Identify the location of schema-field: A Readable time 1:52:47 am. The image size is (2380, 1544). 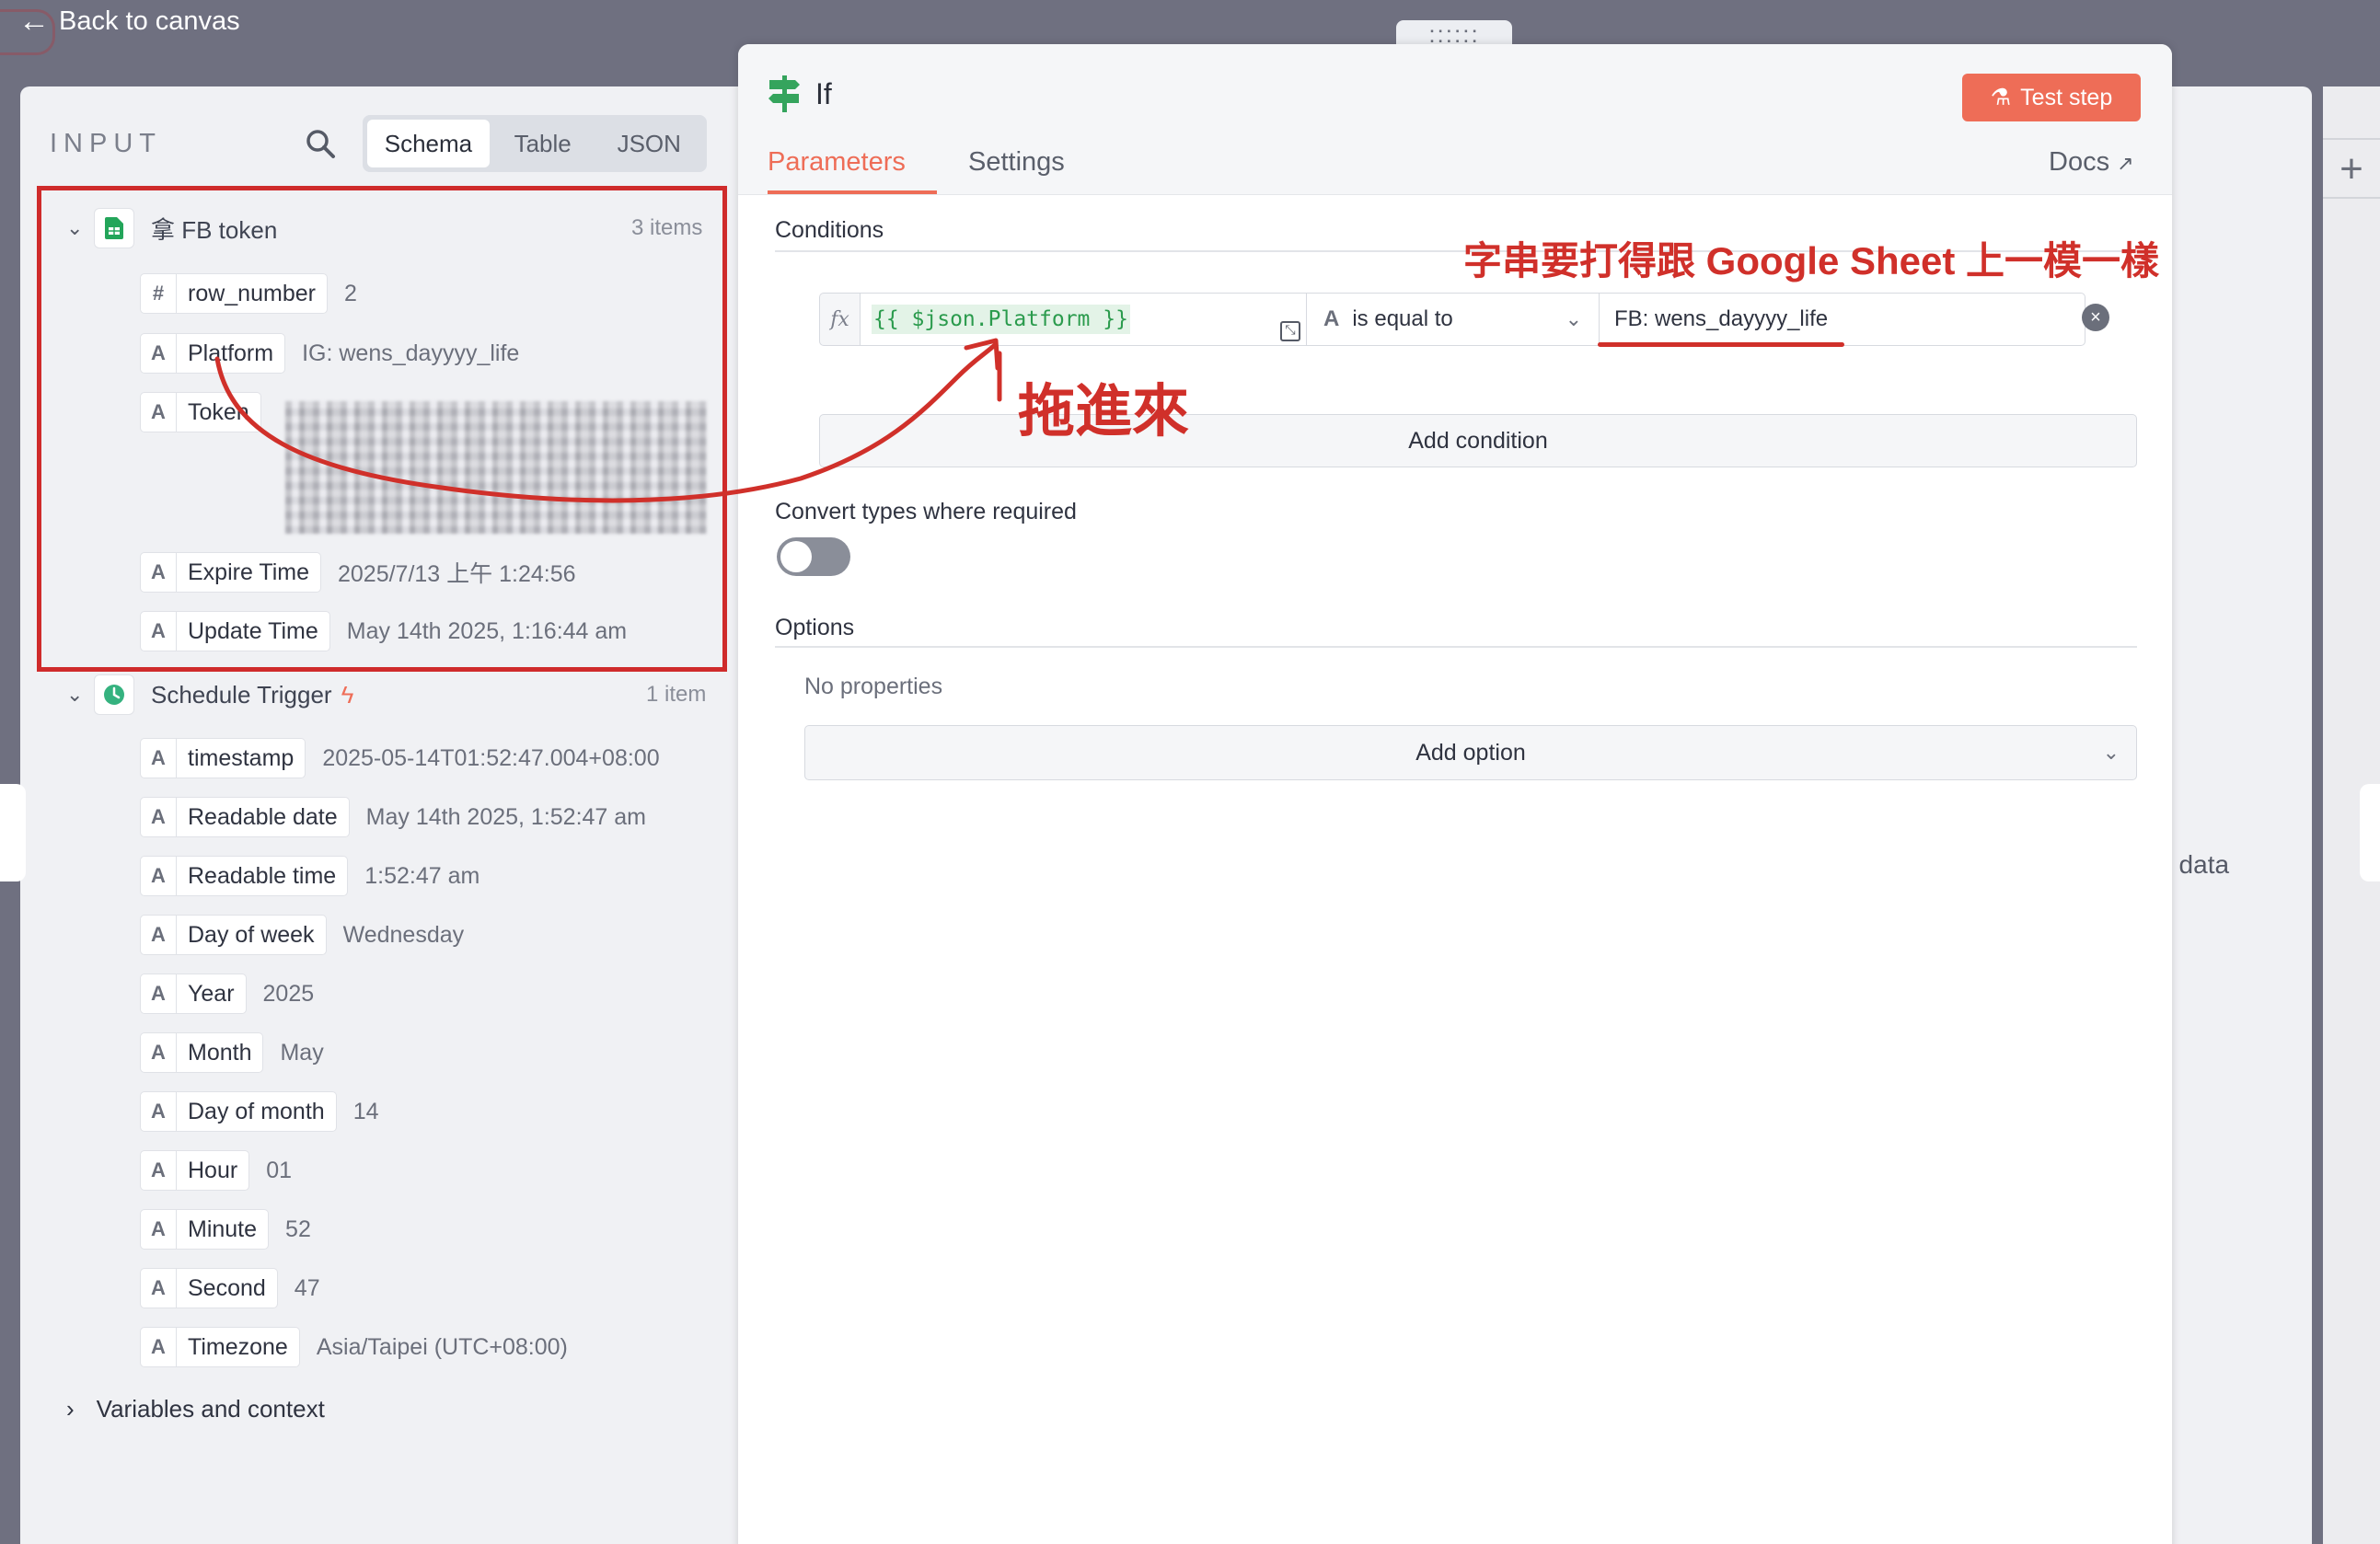
(309, 876).